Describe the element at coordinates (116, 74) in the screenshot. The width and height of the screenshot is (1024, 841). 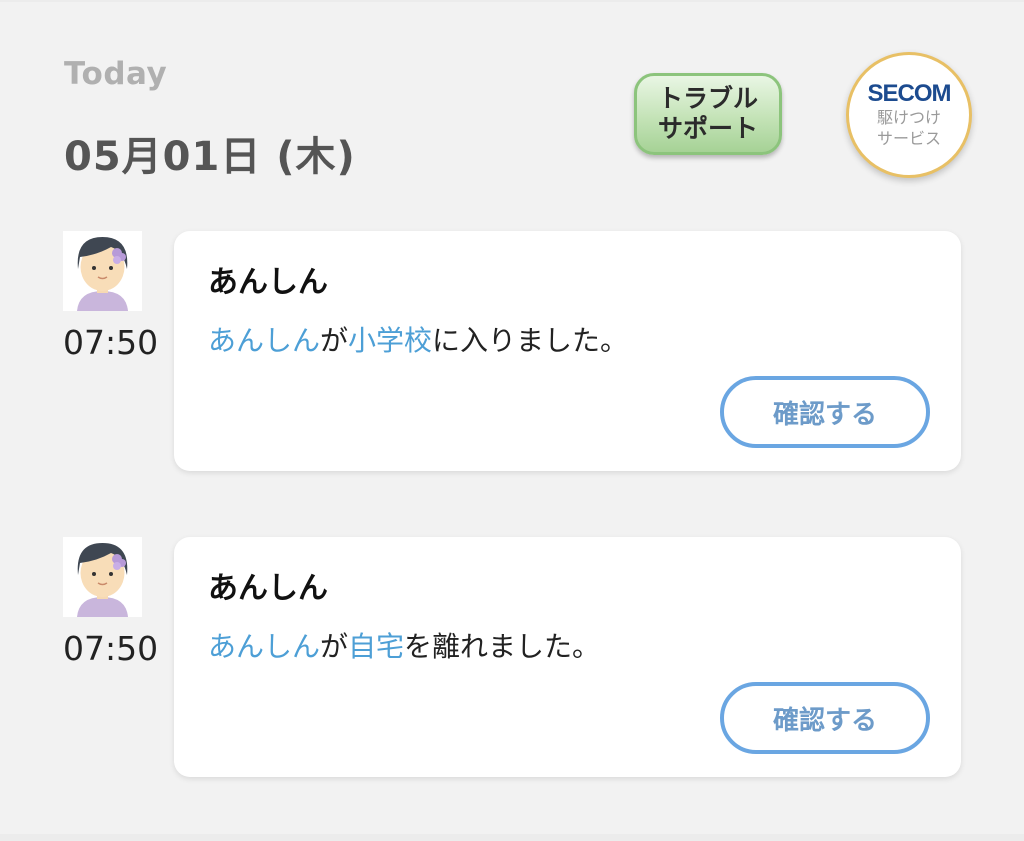
I see `today-label: Today` at that location.